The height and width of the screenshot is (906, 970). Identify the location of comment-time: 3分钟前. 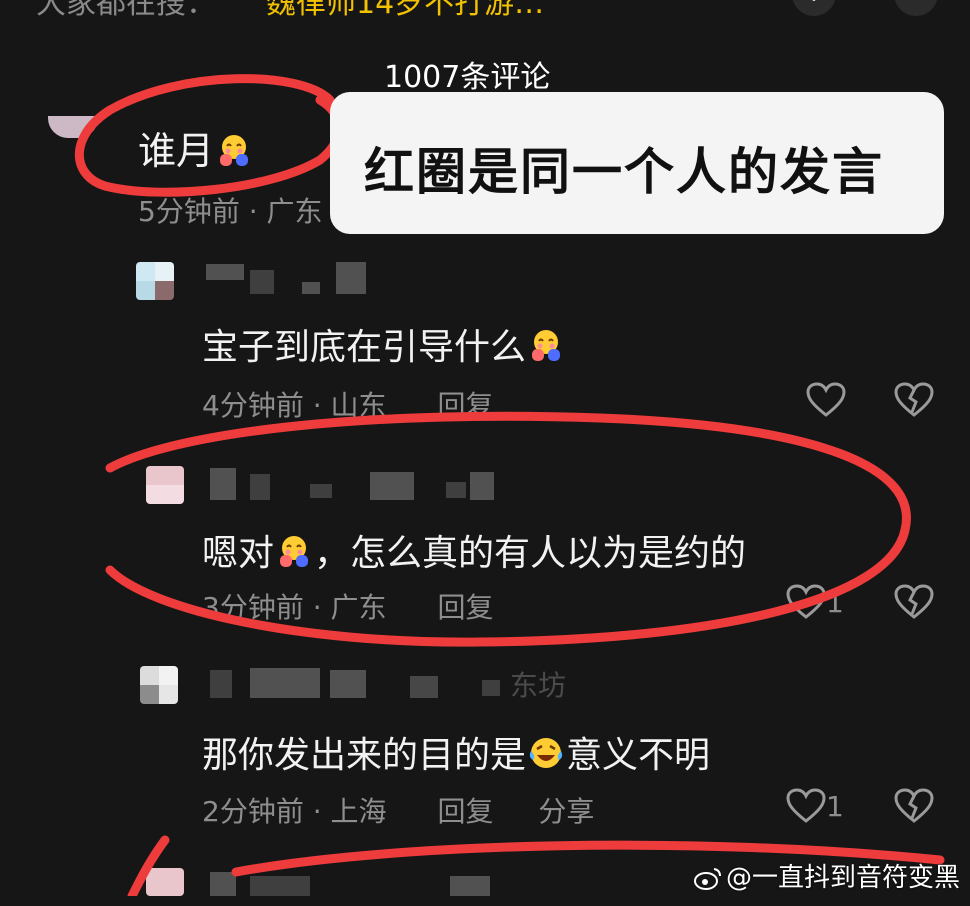
(253, 607).